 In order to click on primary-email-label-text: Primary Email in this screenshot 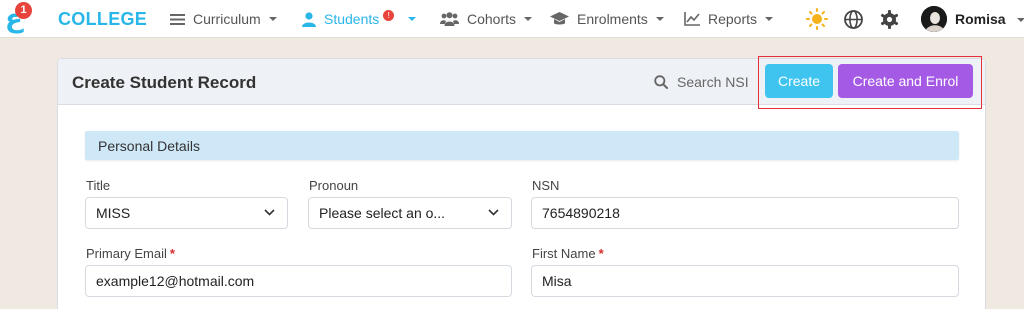, I will do `click(126, 253)`.